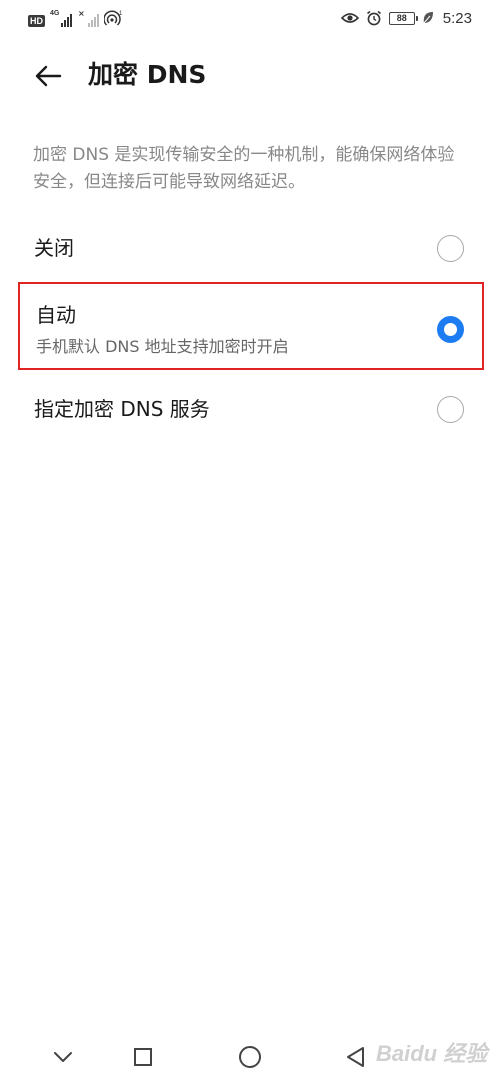 The image size is (500, 1084). Describe the element at coordinates (373, 18) in the screenshot. I see `alarm-icon` at that location.